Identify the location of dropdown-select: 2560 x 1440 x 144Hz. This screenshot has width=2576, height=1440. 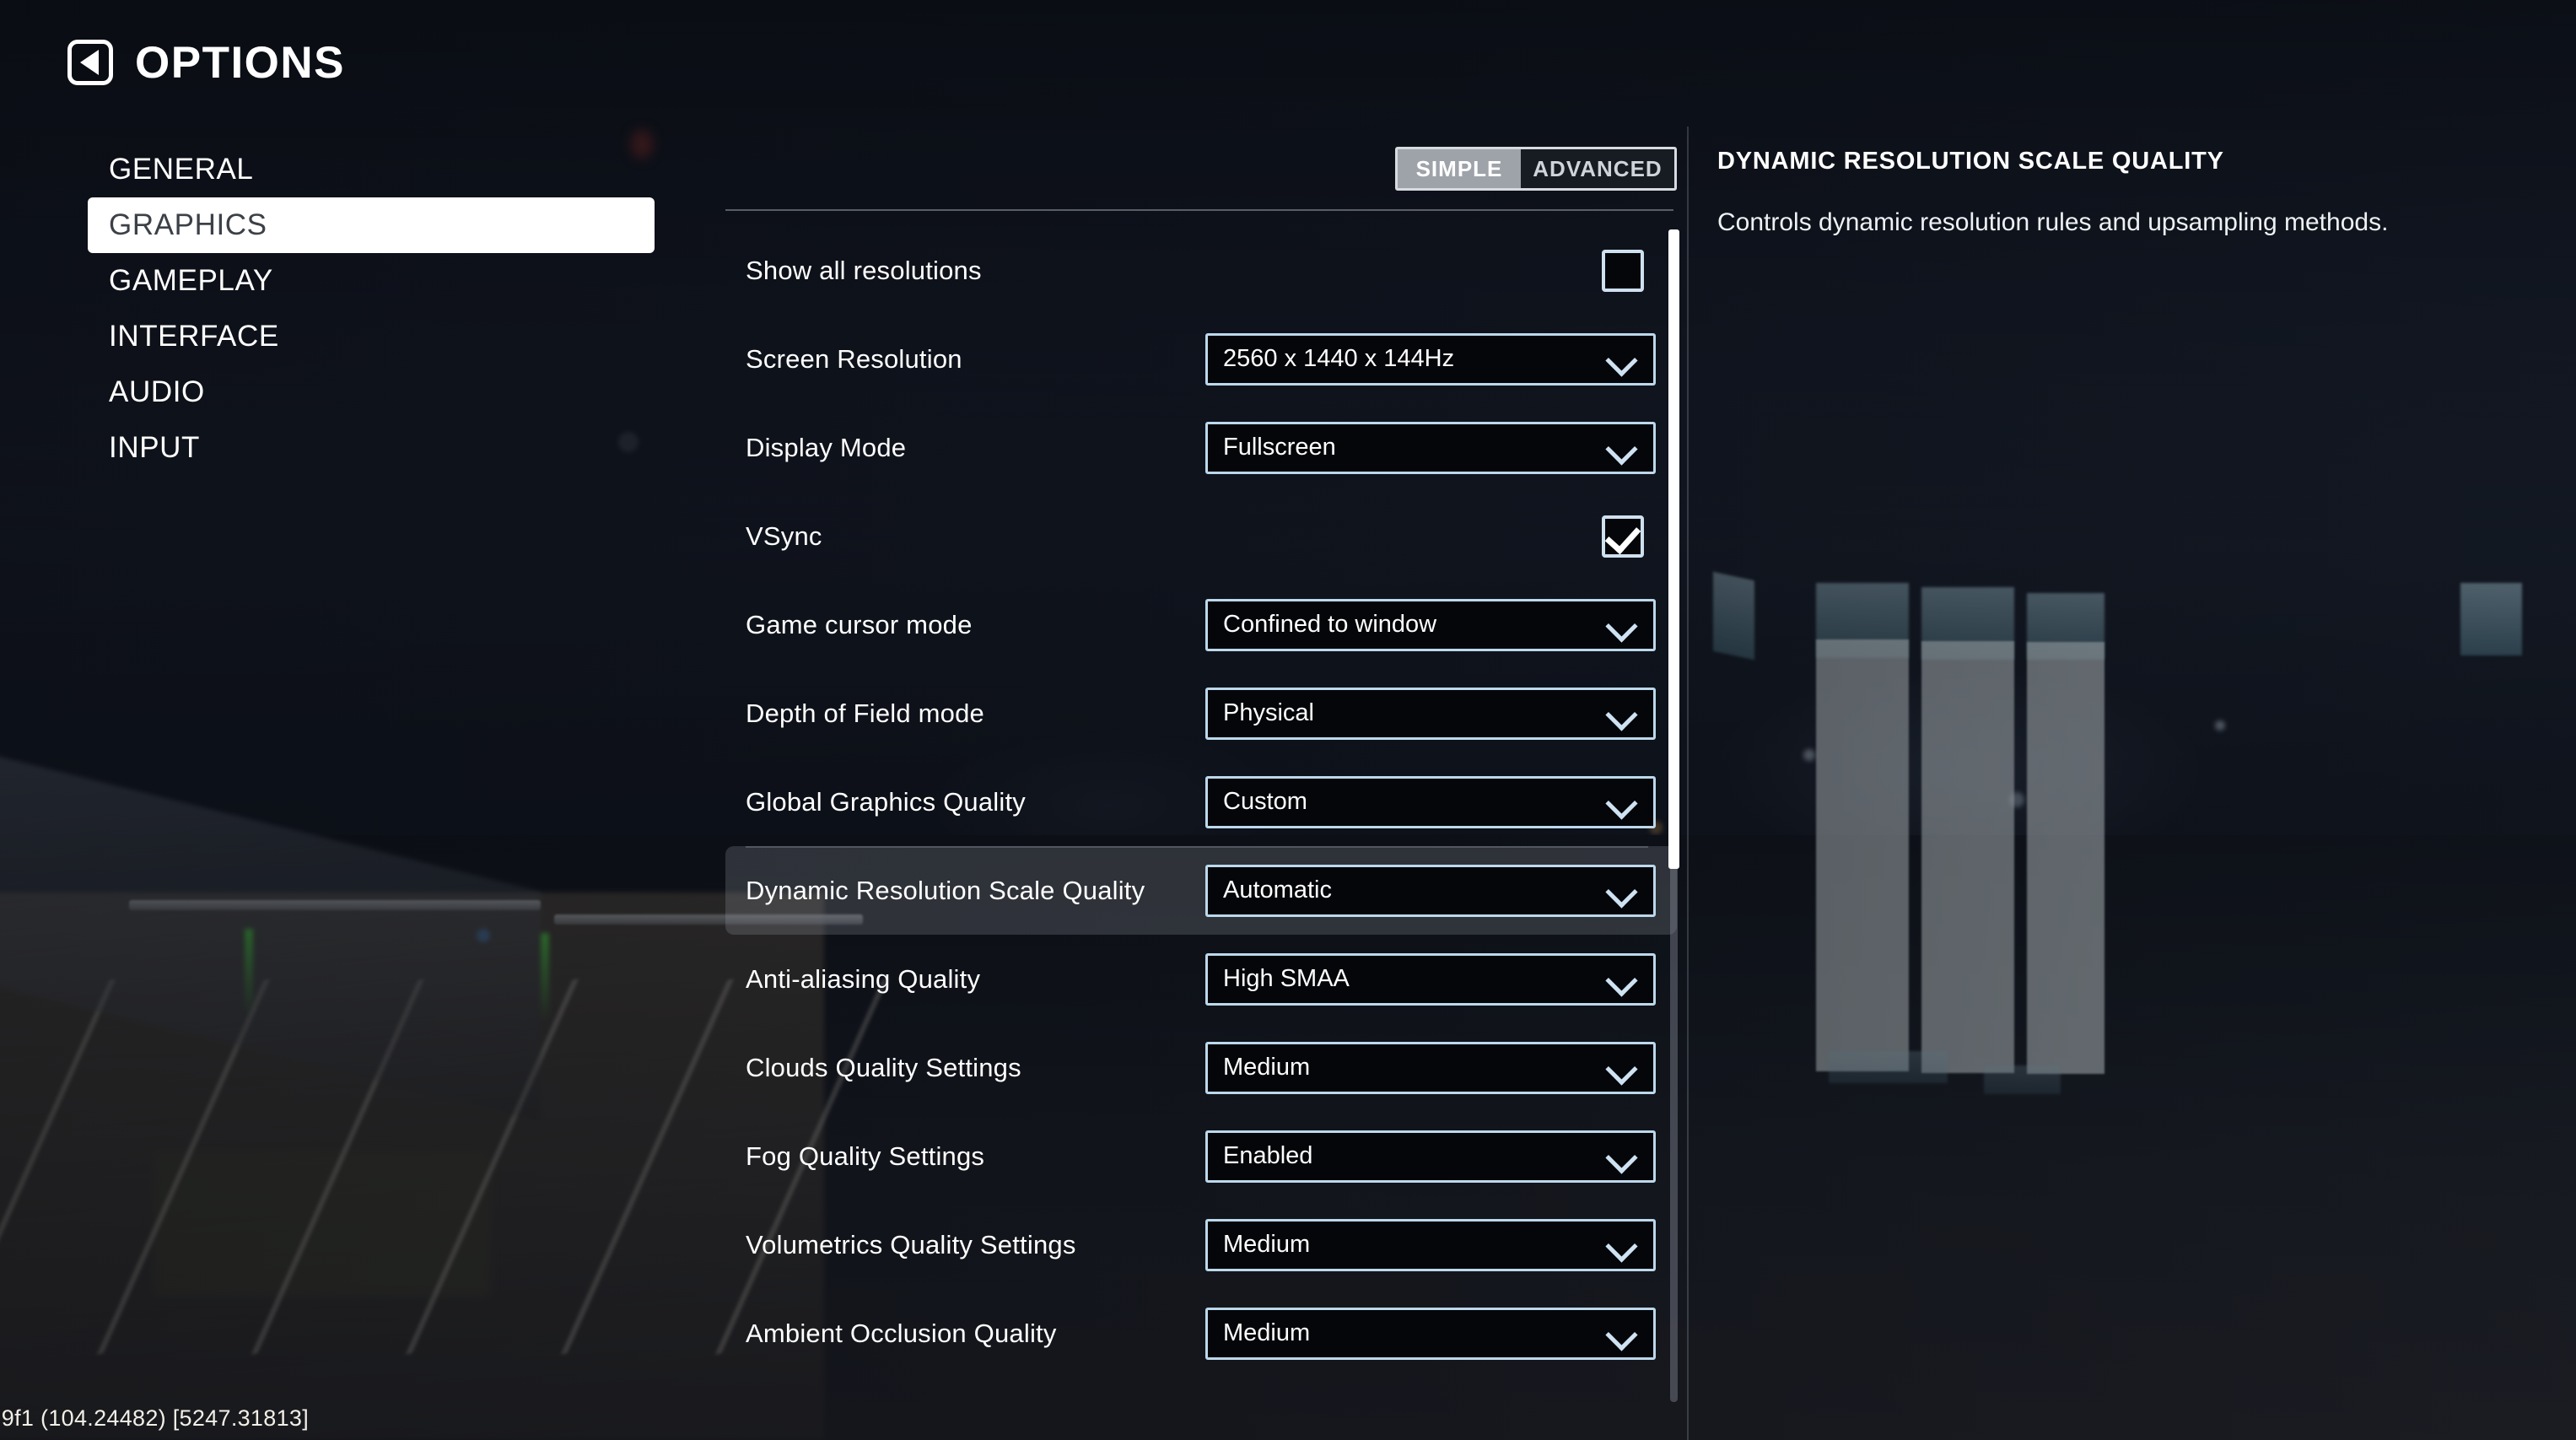
(1430, 359).